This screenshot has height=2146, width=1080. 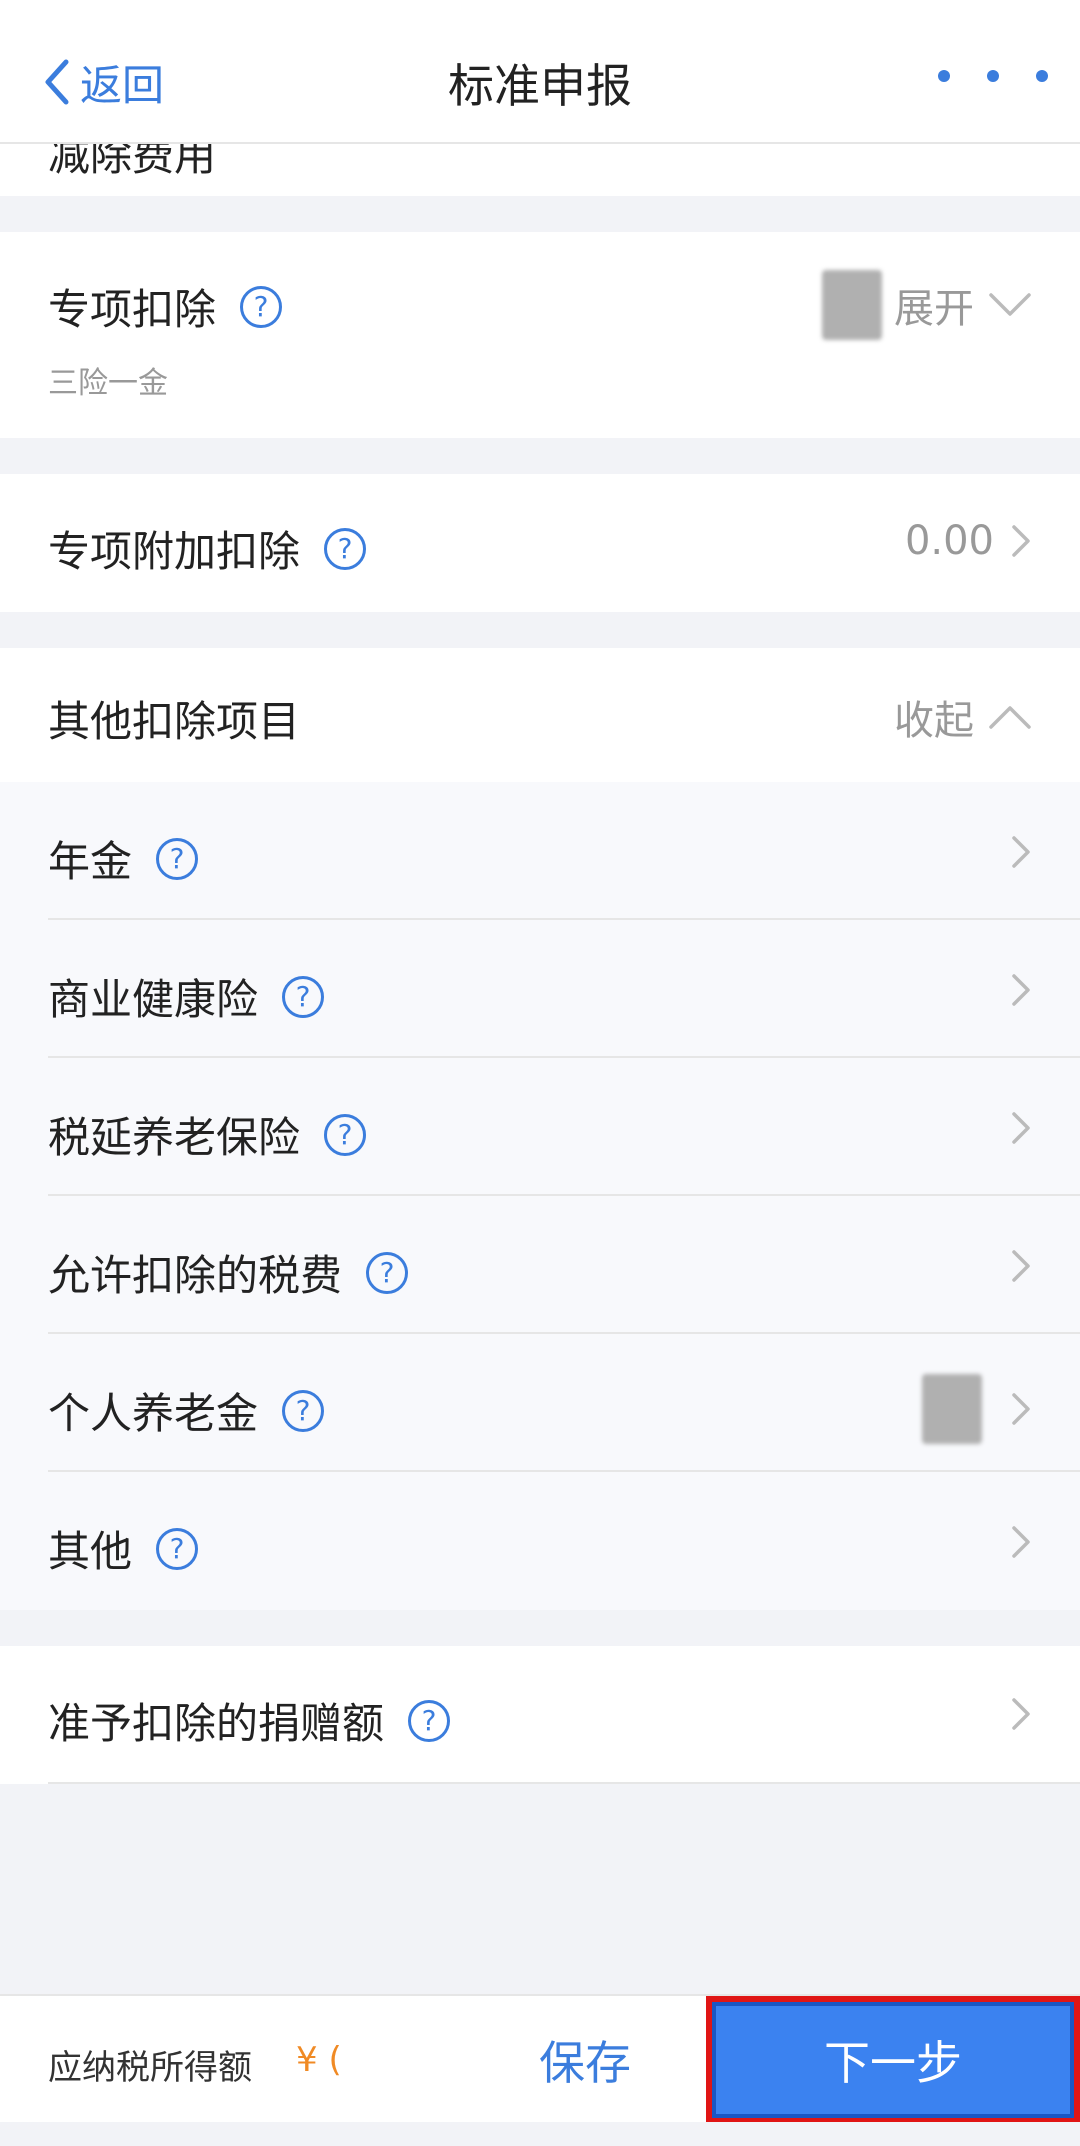 What do you see at coordinates (319, 2060) in the screenshot?
I see `taxable-income-amount: ¥ (` at bounding box center [319, 2060].